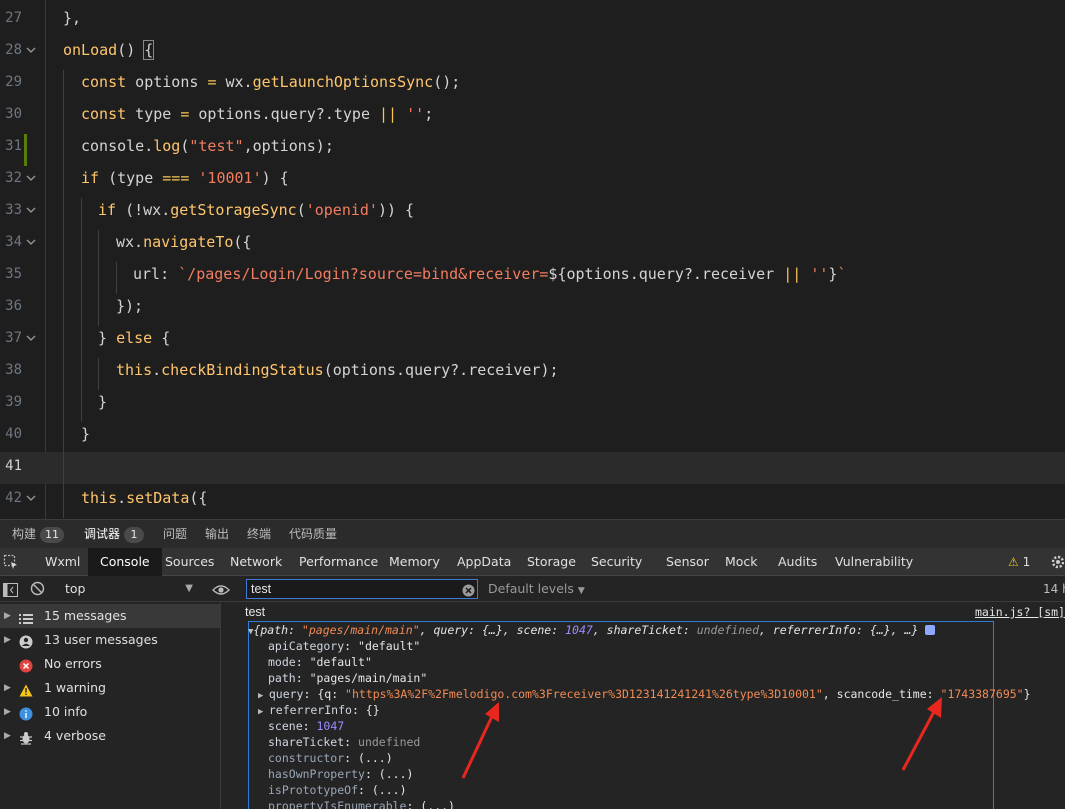 This screenshot has height=809, width=1065. What do you see at coordinates (368, 678) in the screenshot?
I see `prop-value: "pages/main/main"` at bounding box center [368, 678].